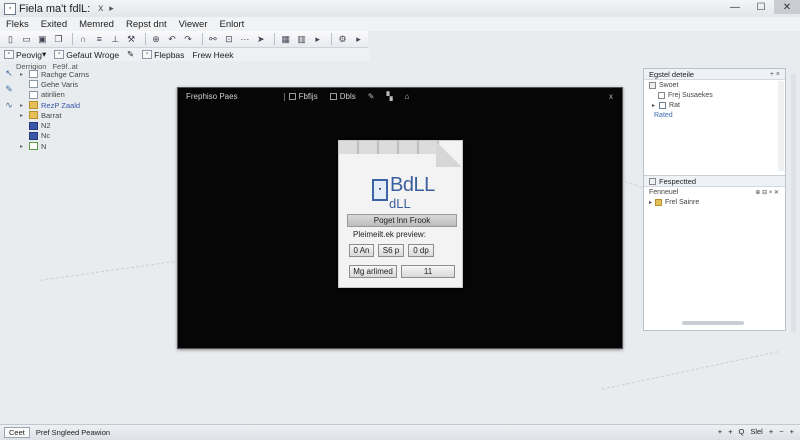  Describe the element at coordinates (308, 96) in the screenshot. I see `fbfijs-label: Fbfijs` at that location.